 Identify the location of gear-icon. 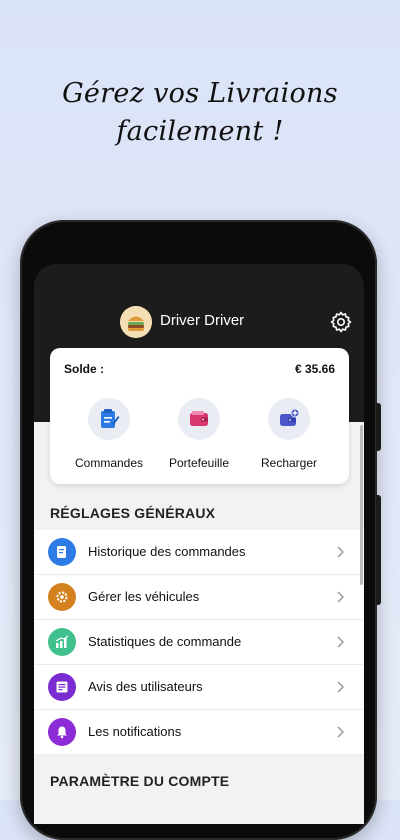
(341, 322).